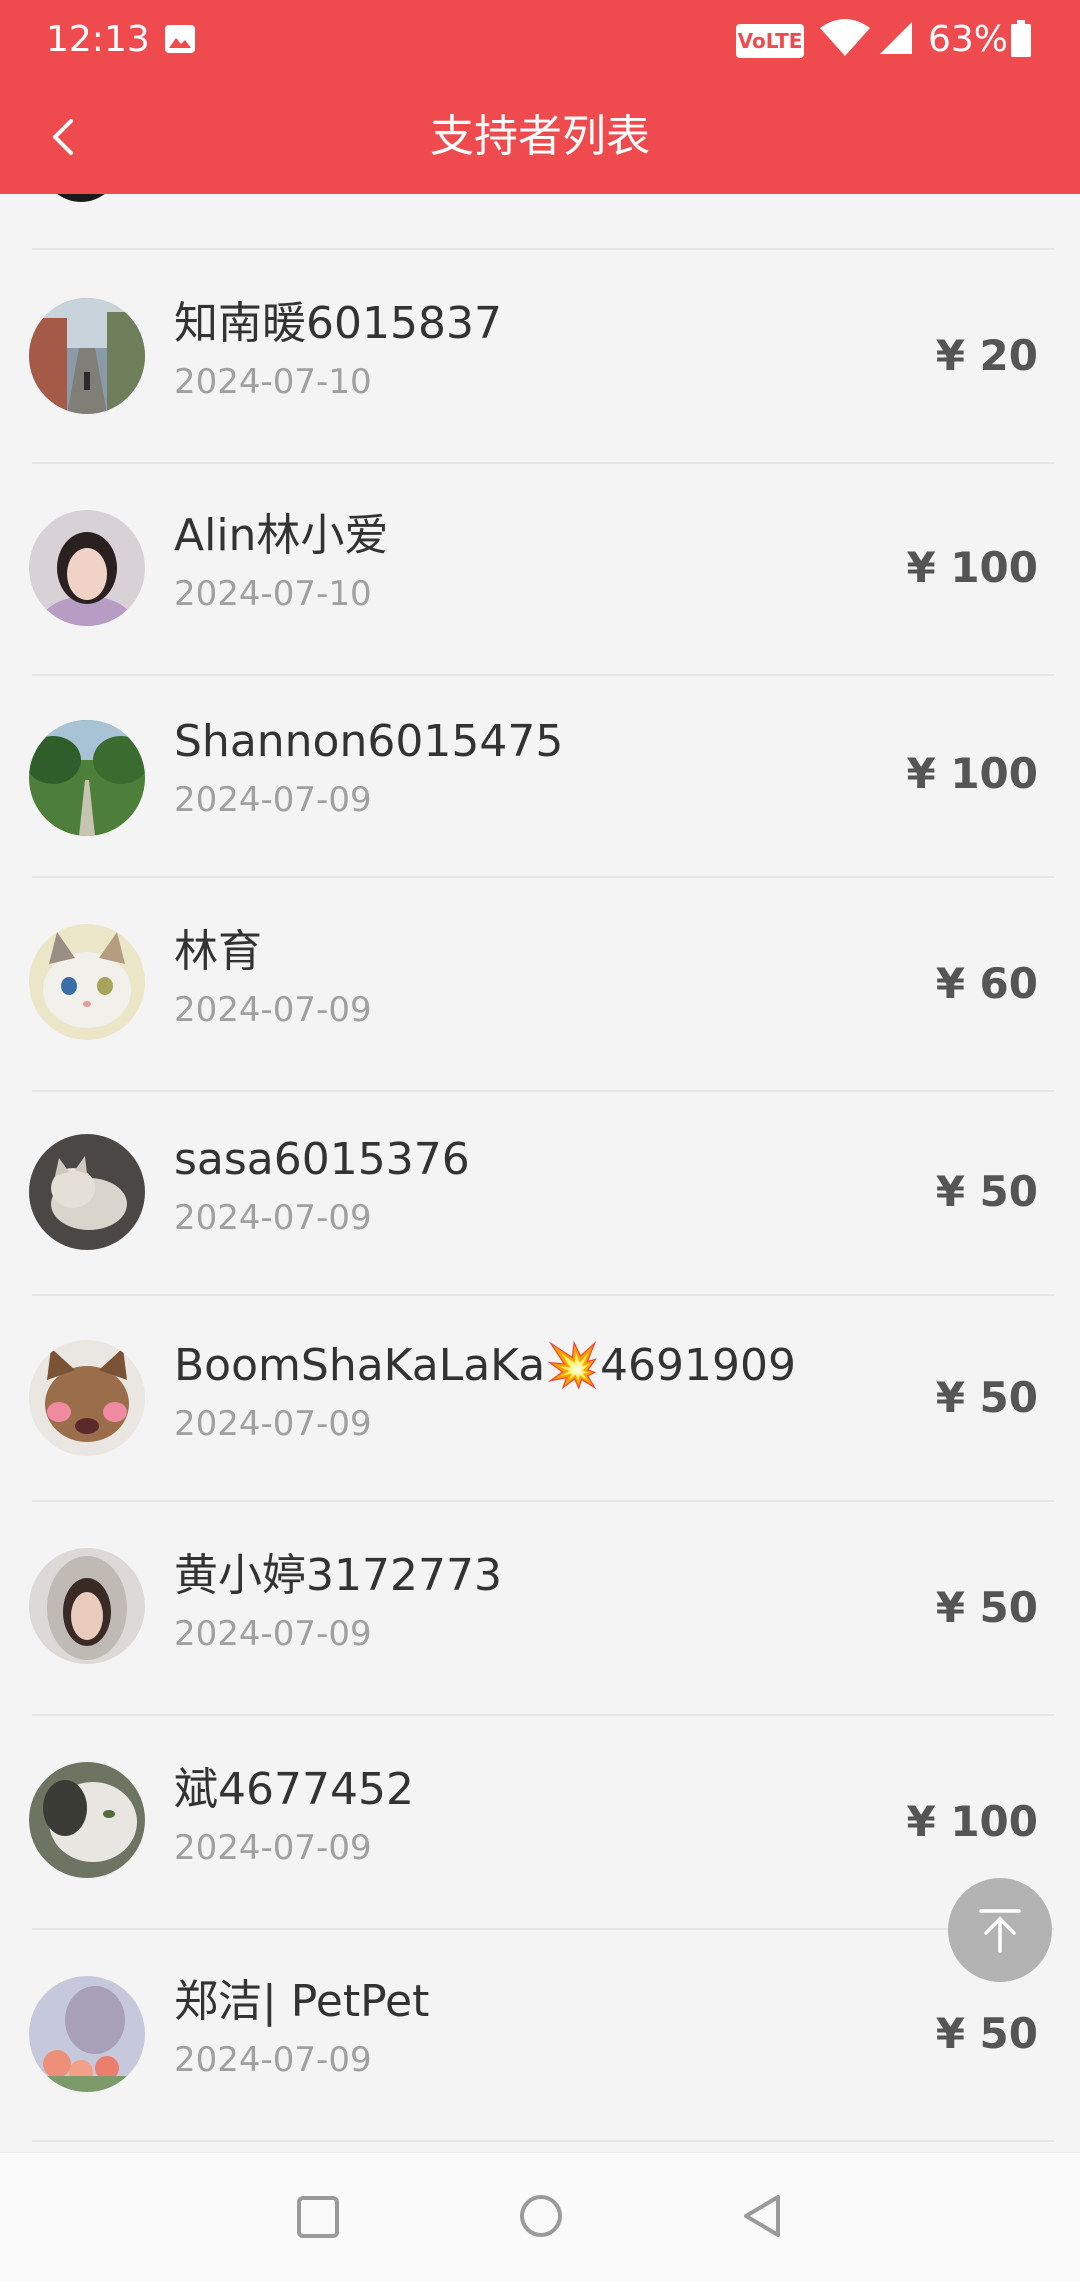 This screenshot has height=2281, width=1080. What do you see at coordinates (218, 951) in the screenshot?
I see `supporter-name: 林育` at bounding box center [218, 951].